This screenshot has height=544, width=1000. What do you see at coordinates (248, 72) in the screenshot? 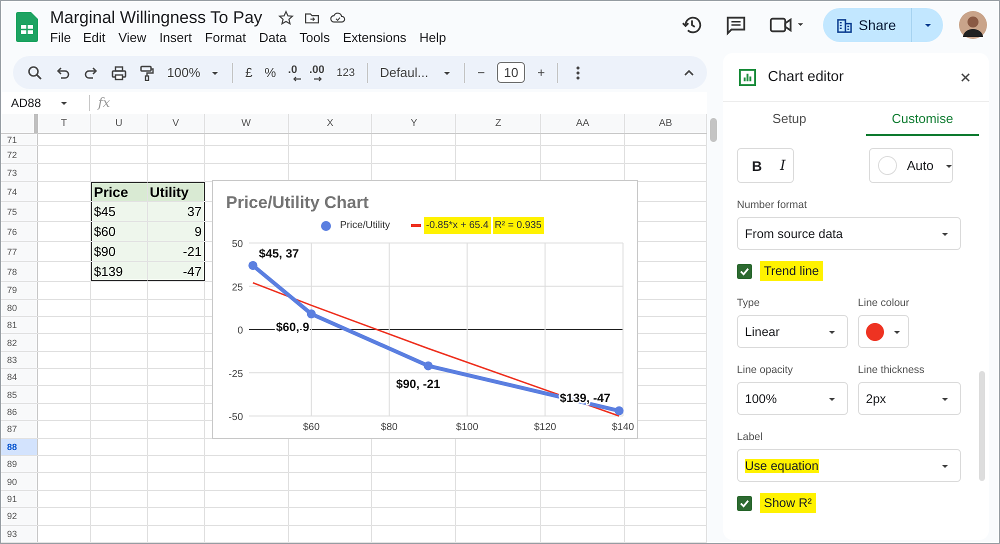
I see `currency-button: £` at bounding box center [248, 72].